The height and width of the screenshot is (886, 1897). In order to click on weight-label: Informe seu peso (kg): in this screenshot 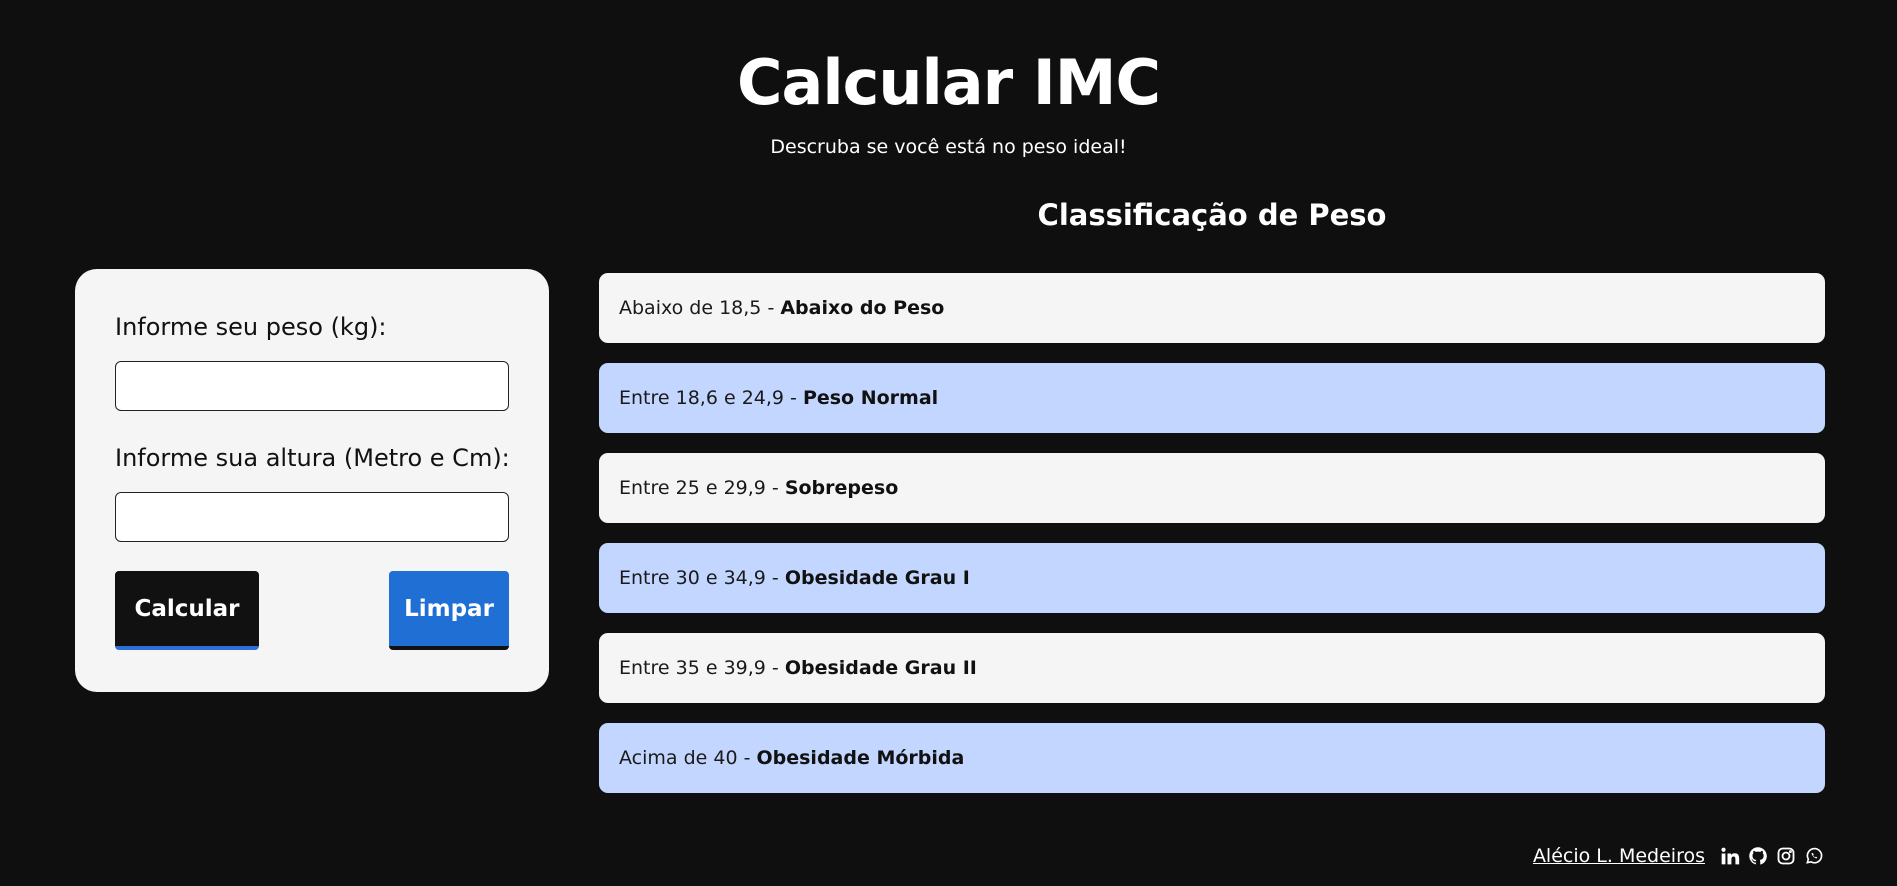, I will do `click(251, 327)`.